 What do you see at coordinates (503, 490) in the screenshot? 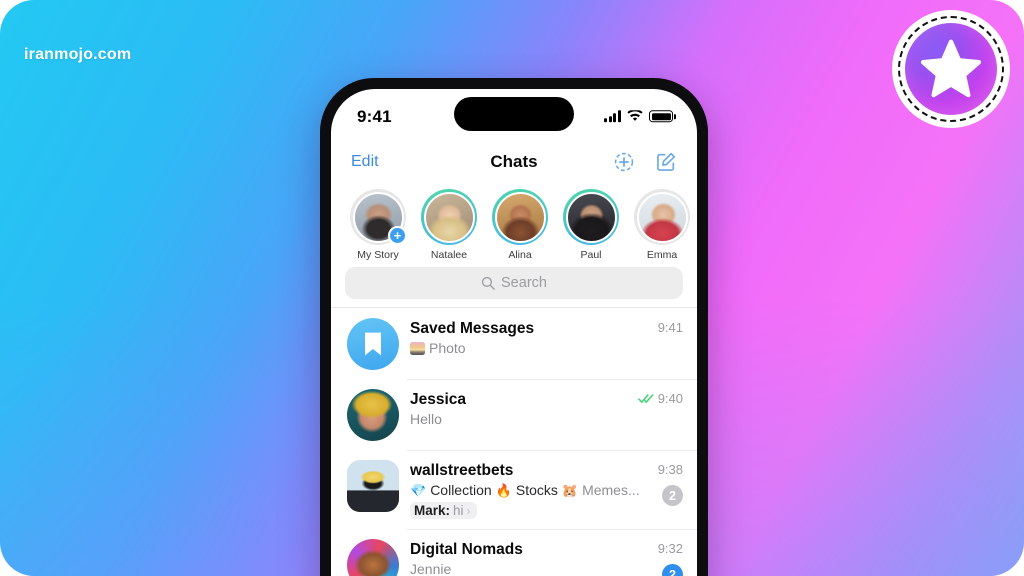
I see `tag-emoji: 🔥` at bounding box center [503, 490].